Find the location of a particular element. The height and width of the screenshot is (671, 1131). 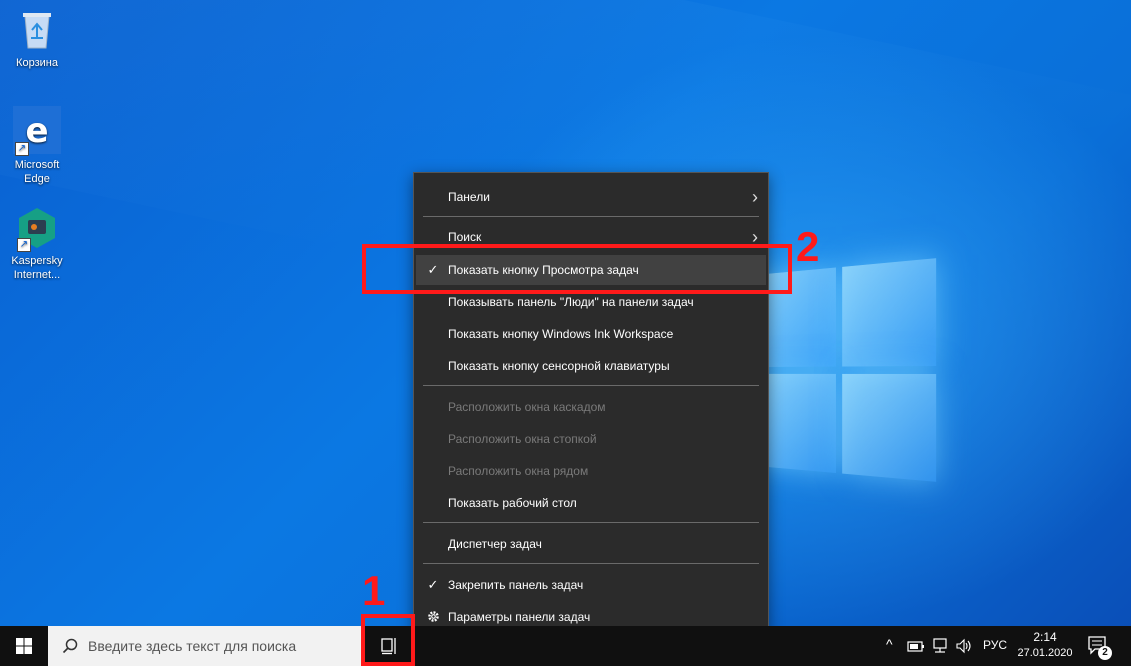

start-button is located at coordinates (24, 646).